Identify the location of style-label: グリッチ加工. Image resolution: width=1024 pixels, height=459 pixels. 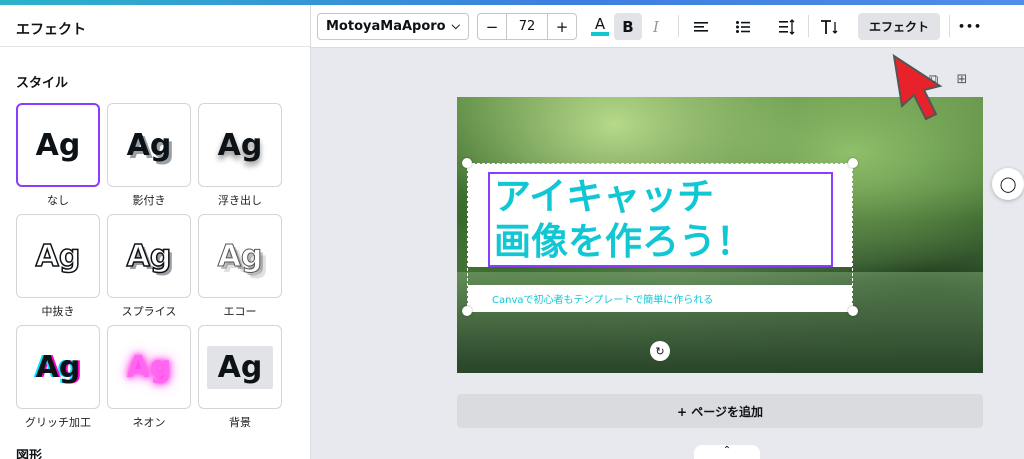
(58, 422).